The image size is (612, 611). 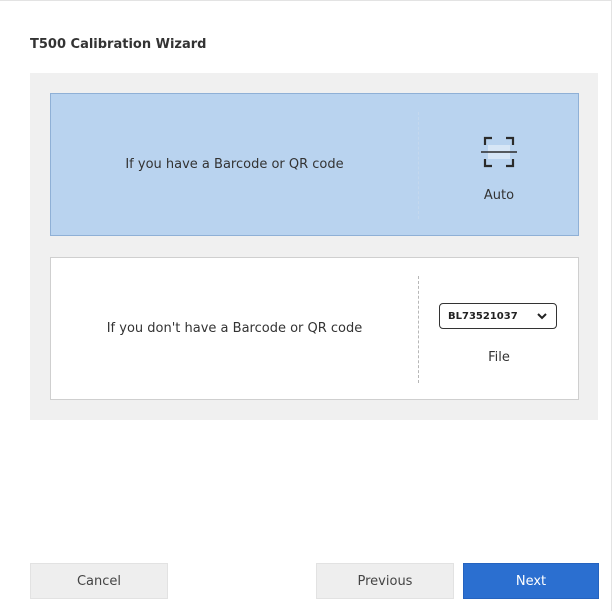 I want to click on previous-button: Previous, so click(x=385, y=581).